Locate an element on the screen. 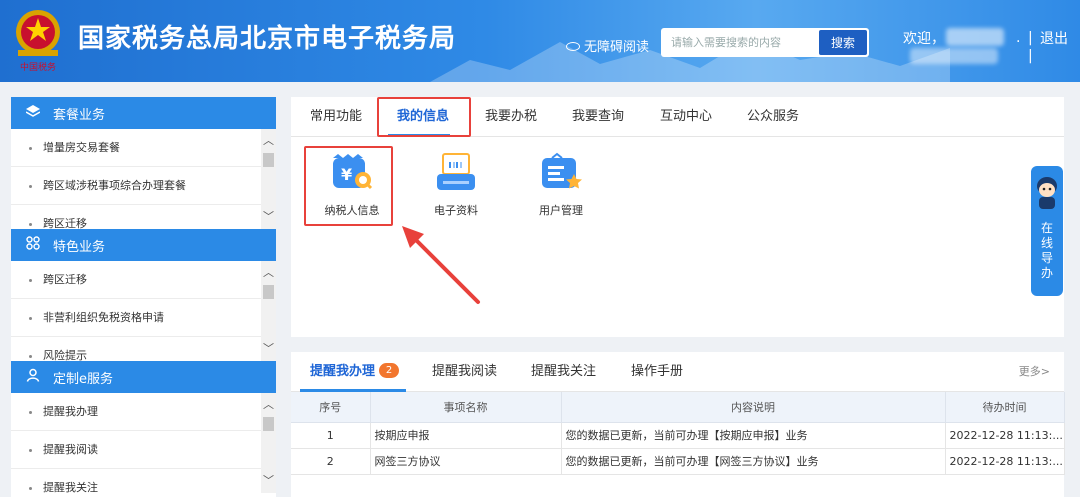  column-header: 序号 is located at coordinates (331, 407).